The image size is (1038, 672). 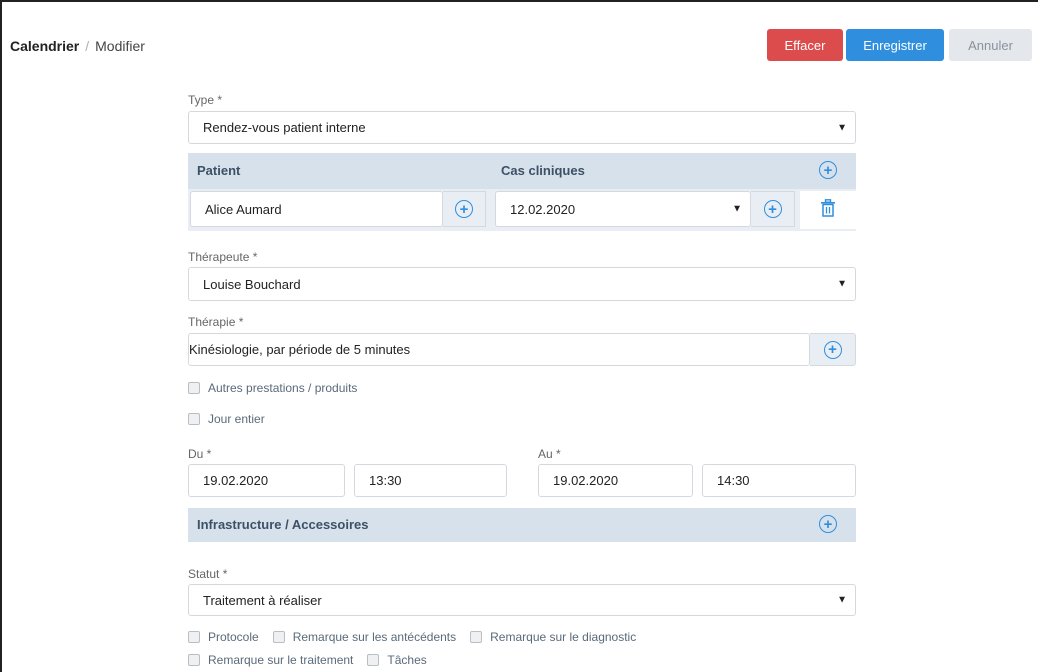 What do you see at coordinates (200, 454) in the screenshot?
I see `from-label: Du *` at bounding box center [200, 454].